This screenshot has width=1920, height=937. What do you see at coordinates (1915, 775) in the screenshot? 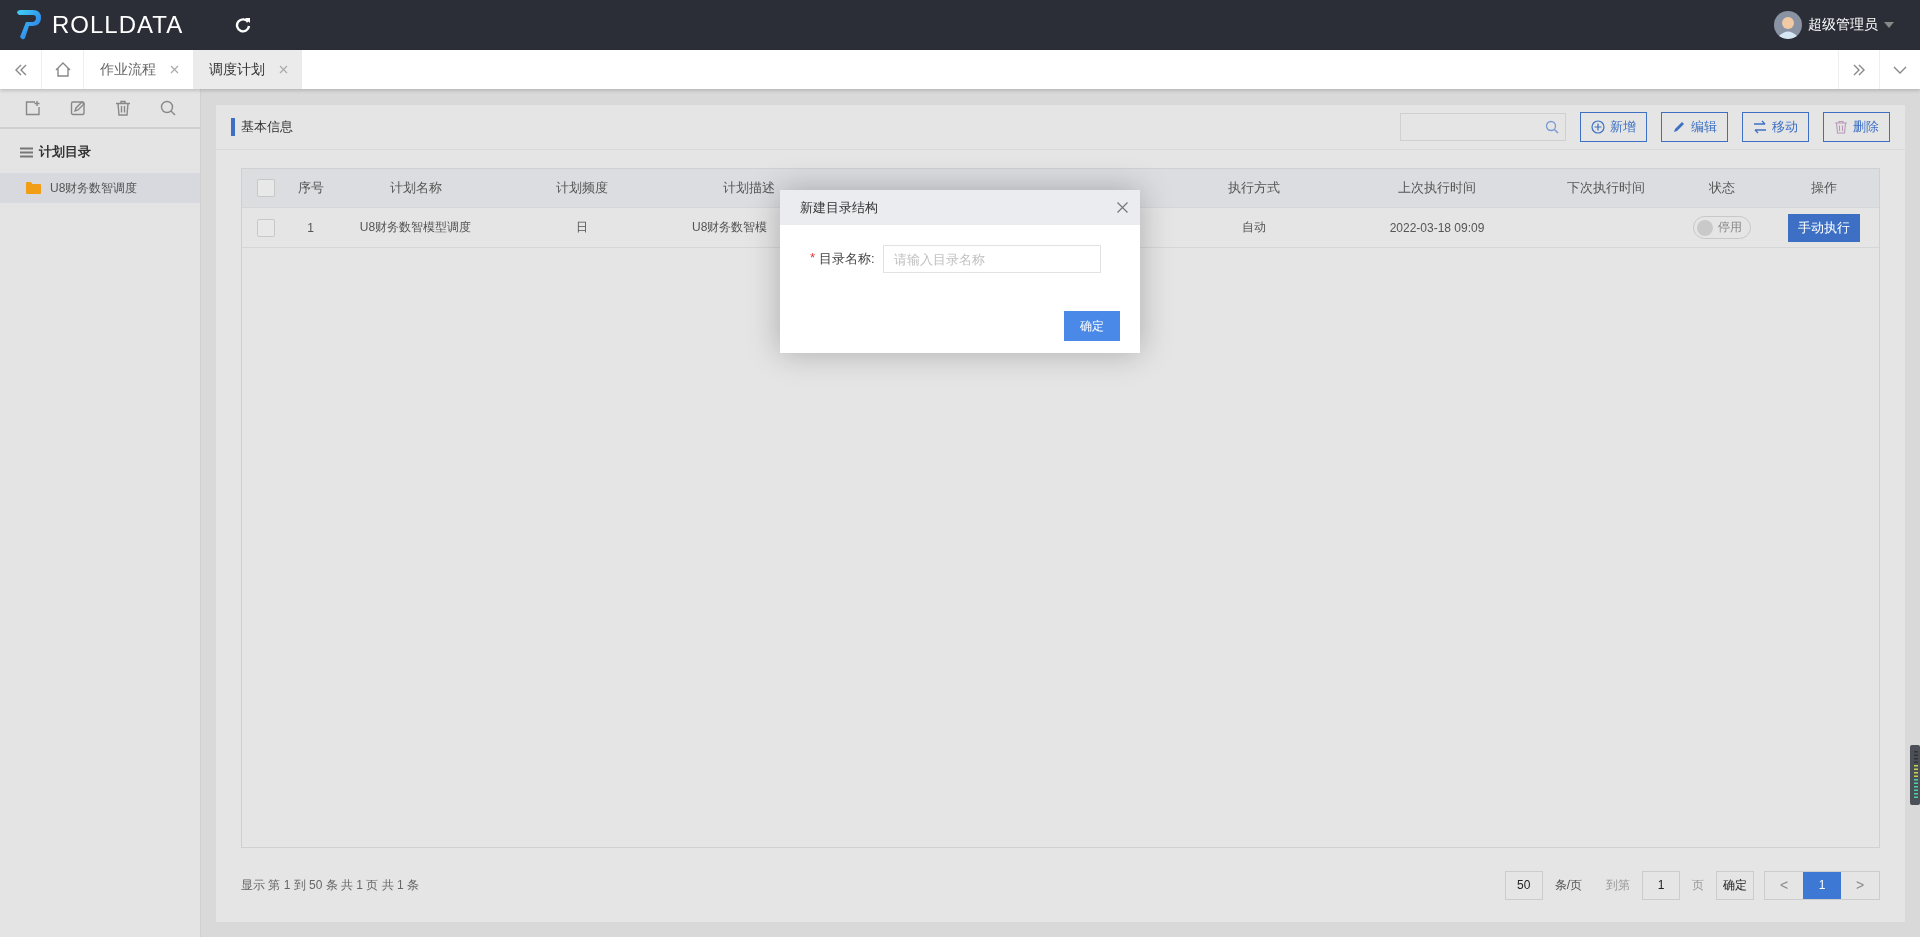
I see `meter-widget-icon` at bounding box center [1915, 775].